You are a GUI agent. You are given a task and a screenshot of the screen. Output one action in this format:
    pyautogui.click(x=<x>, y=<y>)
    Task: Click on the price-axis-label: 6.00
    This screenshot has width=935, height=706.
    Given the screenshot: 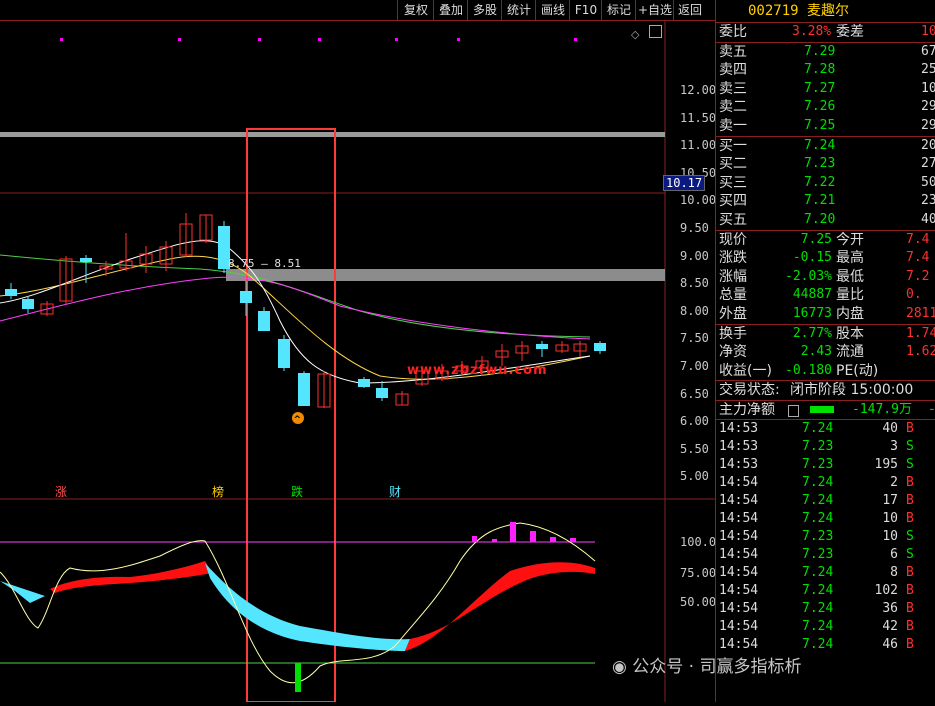 What is the action you would take?
    pyautogui.click(x=694, y=421)
    